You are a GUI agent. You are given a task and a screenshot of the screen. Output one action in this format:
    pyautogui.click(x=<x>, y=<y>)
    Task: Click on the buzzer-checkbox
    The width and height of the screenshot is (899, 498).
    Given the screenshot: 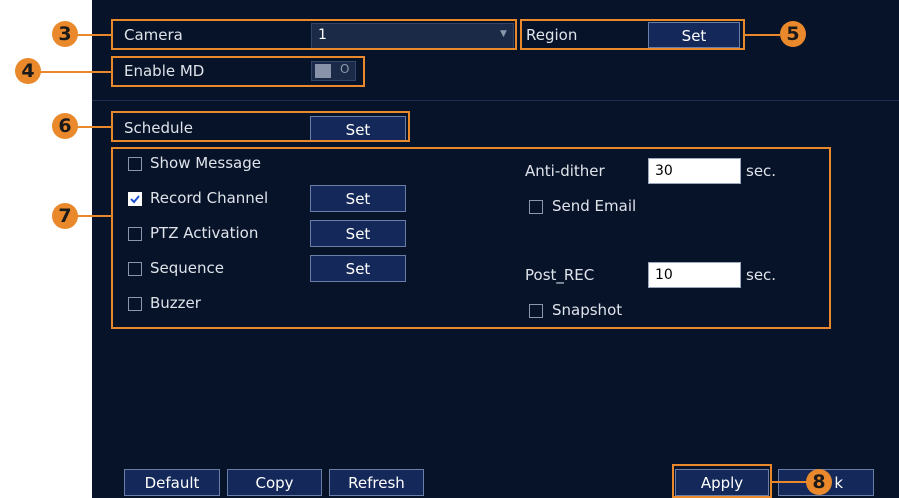 What is the action you would take?
    pyautogui.click(x=135, y=304)
    